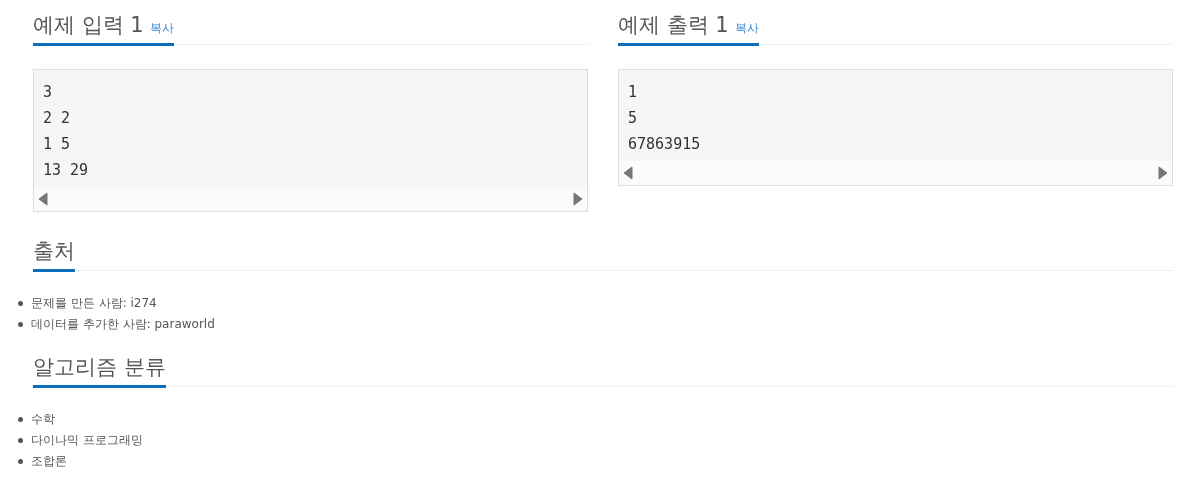  Describe the element at coordinates (673, 25) in the screenshot. I see `section-title: 예제 출력 1` at that location.